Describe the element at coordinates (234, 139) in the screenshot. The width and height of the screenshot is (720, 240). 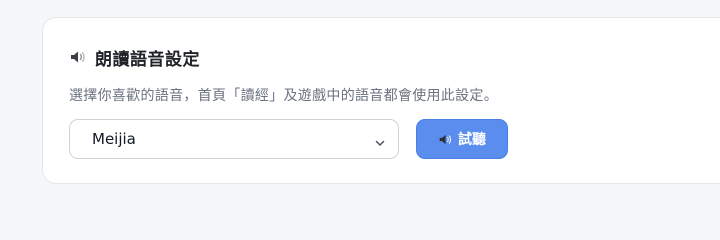
I see `voice-select: Meijia` at that location.